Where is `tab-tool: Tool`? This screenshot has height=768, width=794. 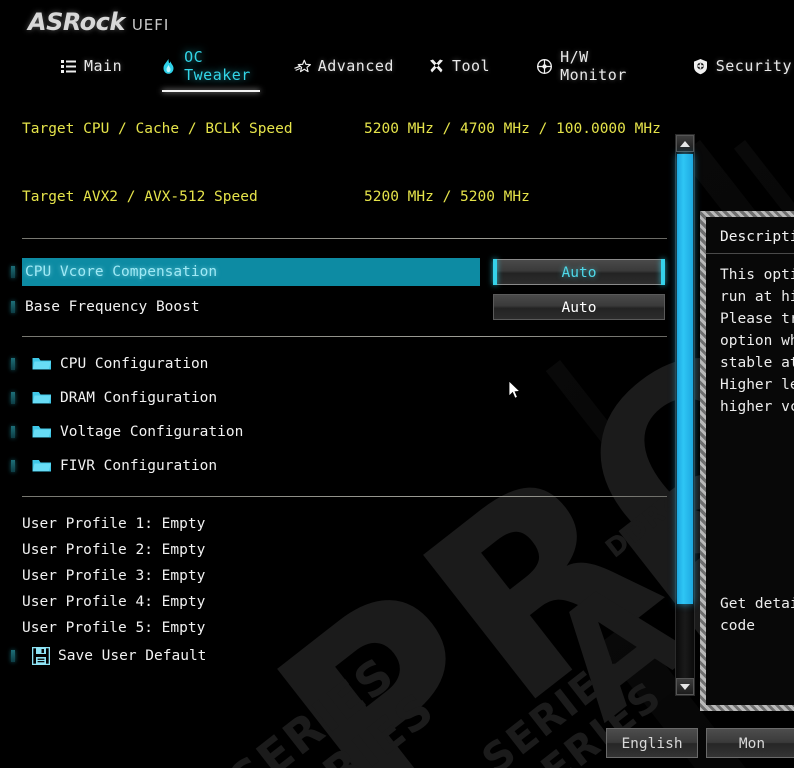 tab-tool: Tool is located at coordinates (459, 68).